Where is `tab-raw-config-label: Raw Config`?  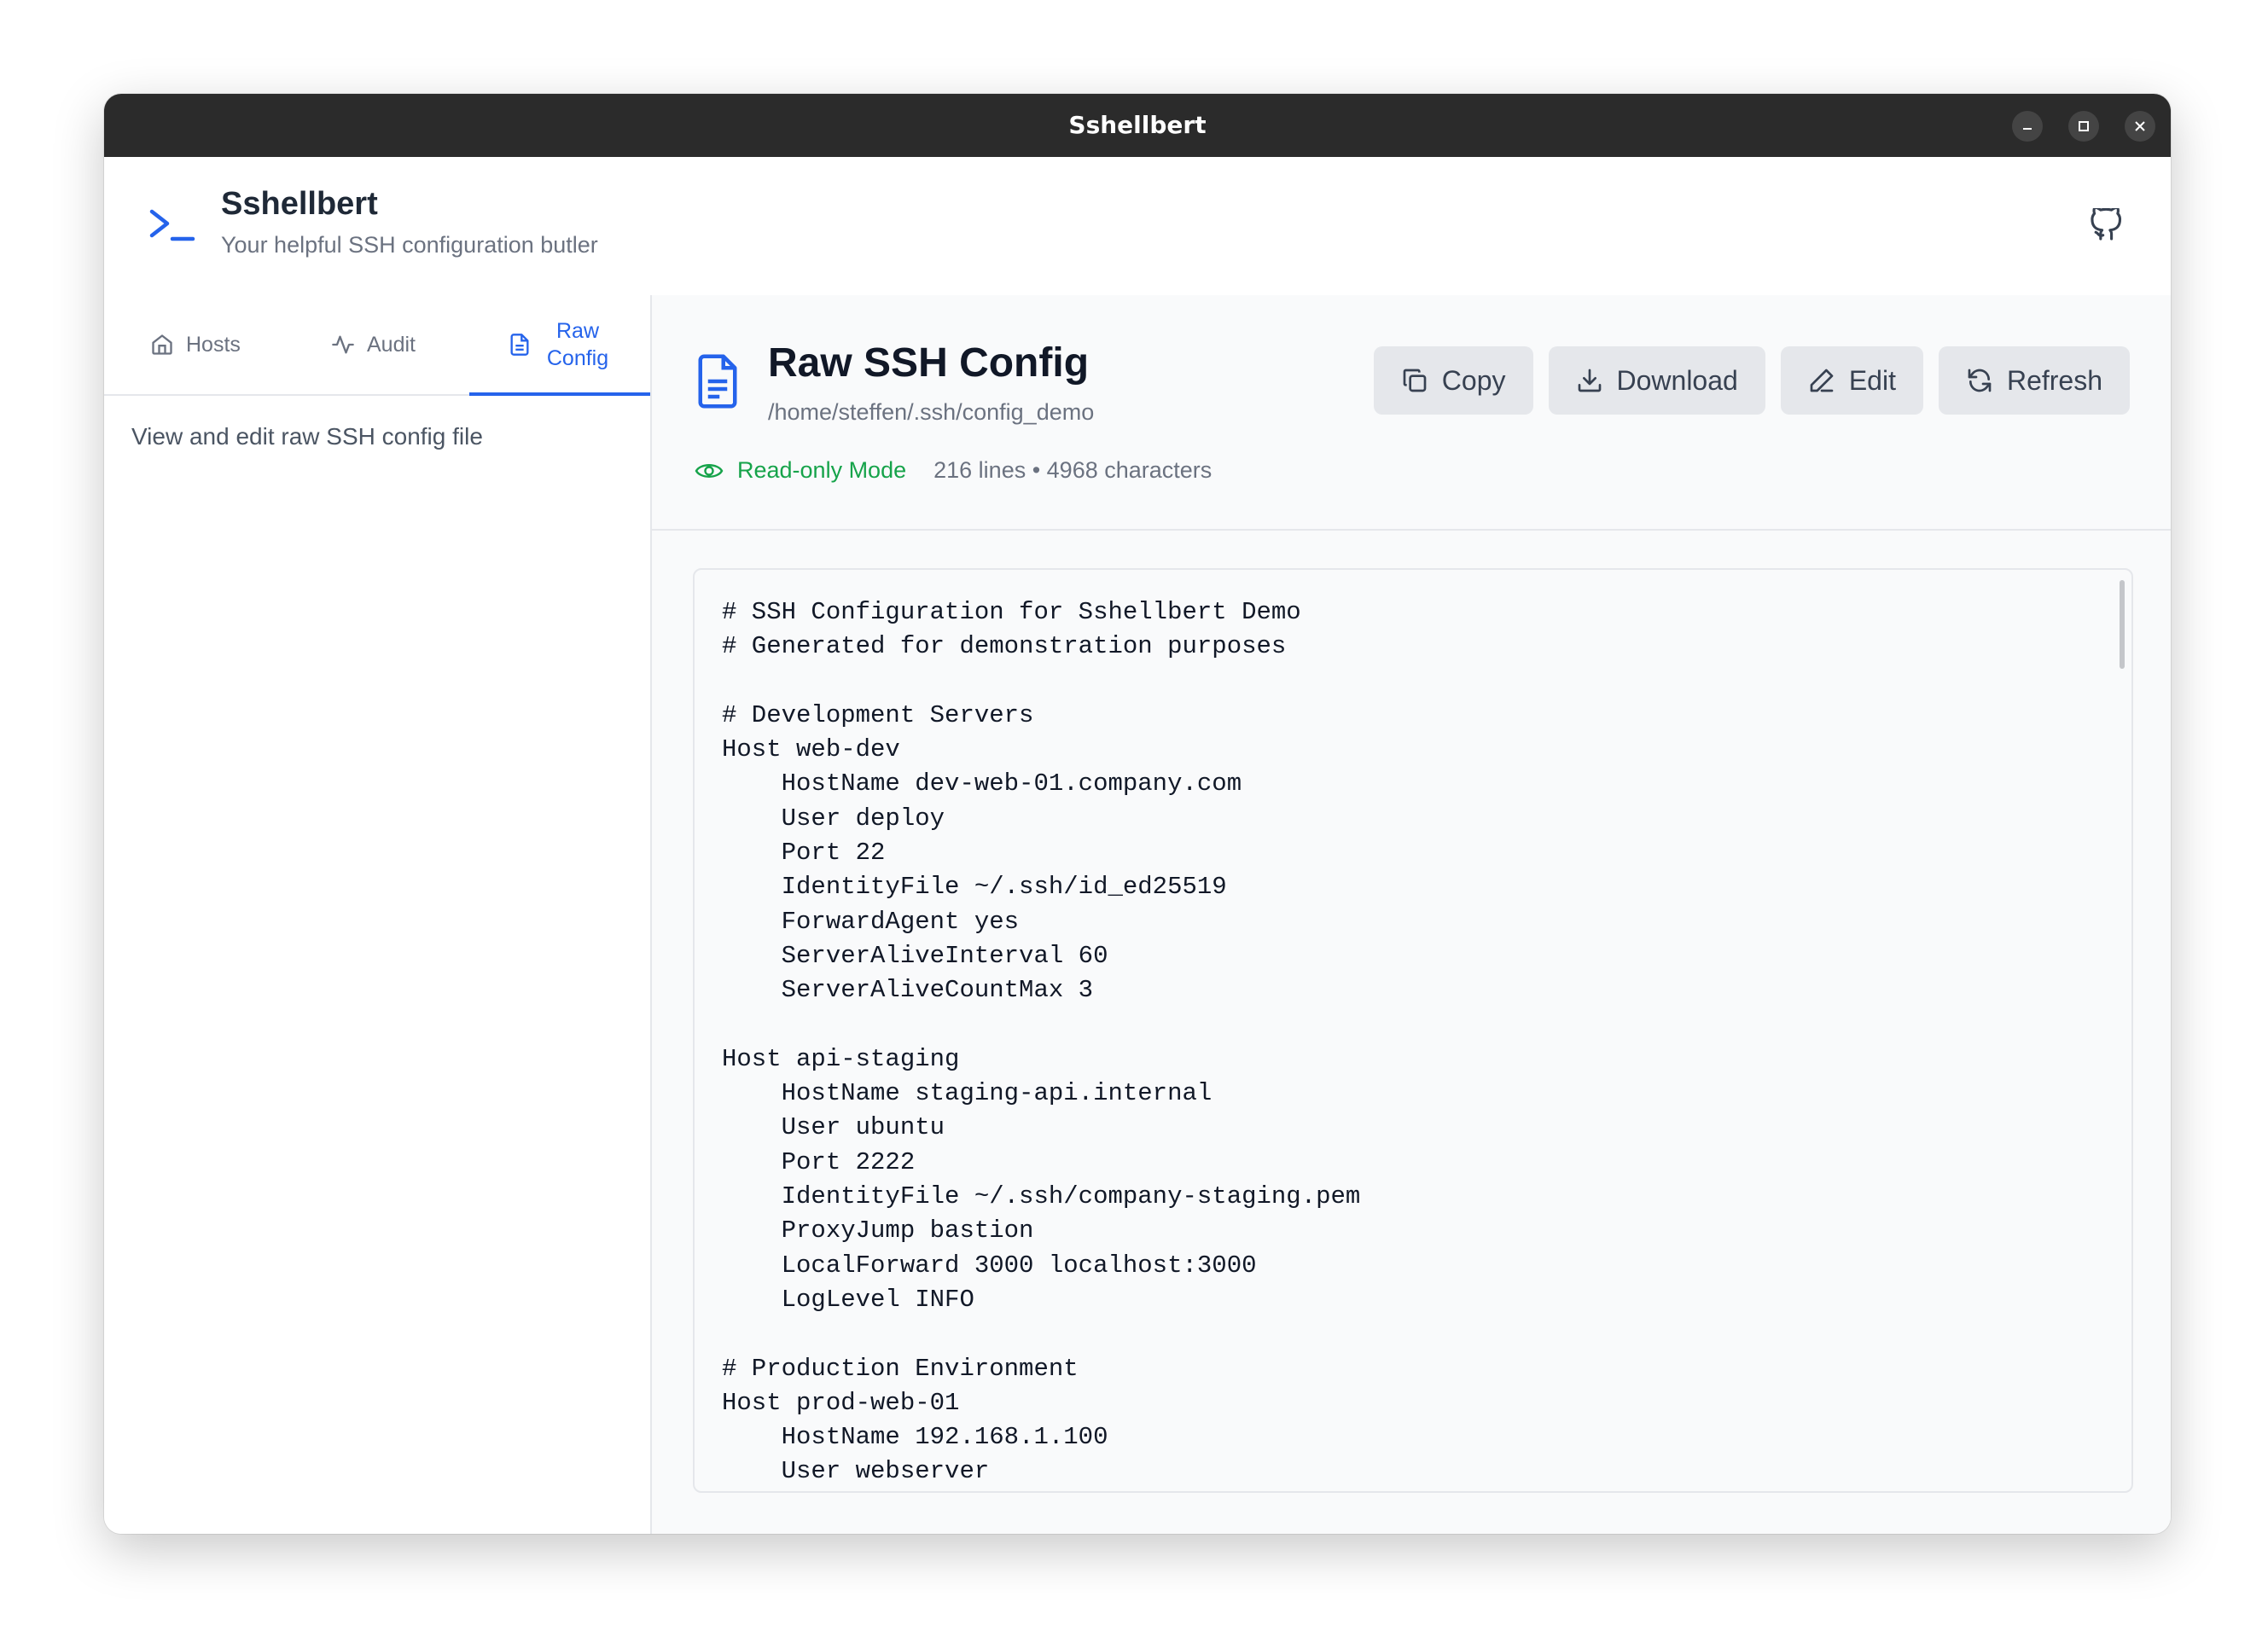
tab-raw-config-label: Raw Config is located at coordinates (577, 344).